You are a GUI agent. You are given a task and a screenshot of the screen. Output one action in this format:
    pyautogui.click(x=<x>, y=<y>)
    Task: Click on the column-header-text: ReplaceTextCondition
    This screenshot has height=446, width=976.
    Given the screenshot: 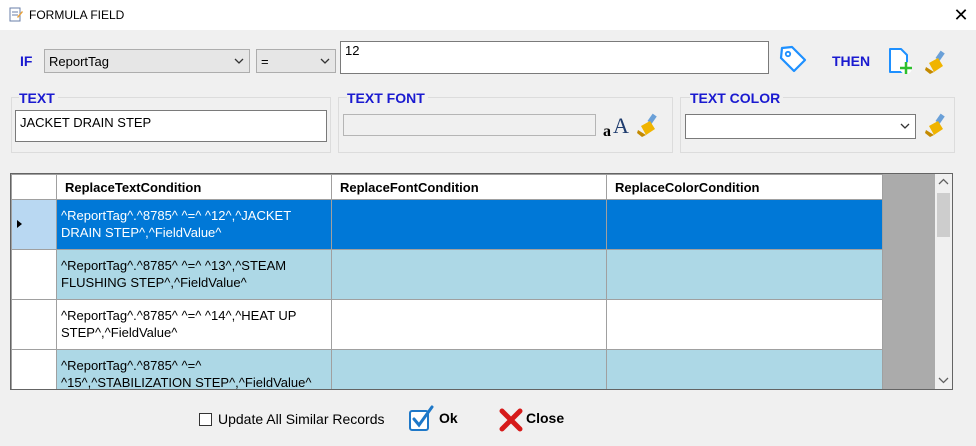 What is the action you would take?
    pyautogui.click(x=194, y=187)
    